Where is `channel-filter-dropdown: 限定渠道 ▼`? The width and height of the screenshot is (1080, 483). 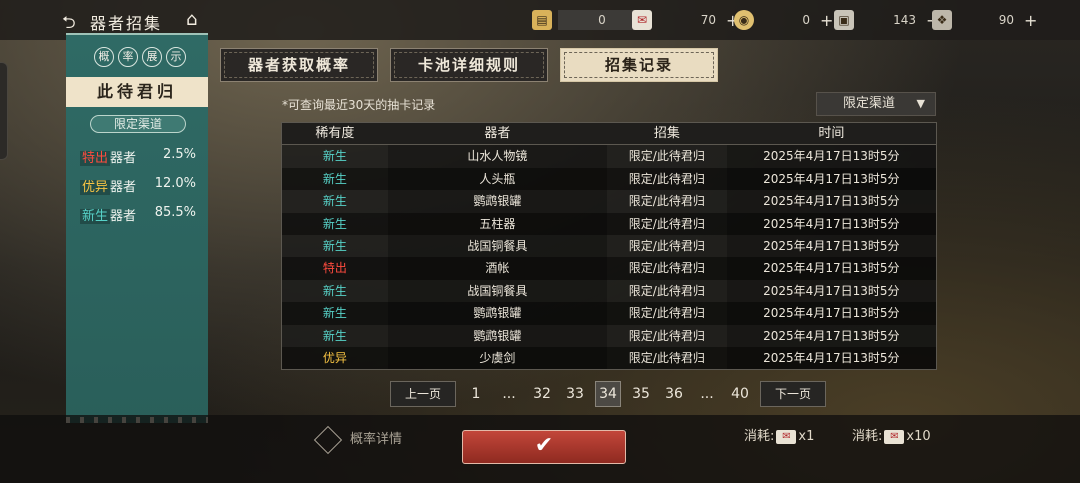
channel-filter-dropdown: 限定渠道 ▼ is located at coordinates (876, 104).